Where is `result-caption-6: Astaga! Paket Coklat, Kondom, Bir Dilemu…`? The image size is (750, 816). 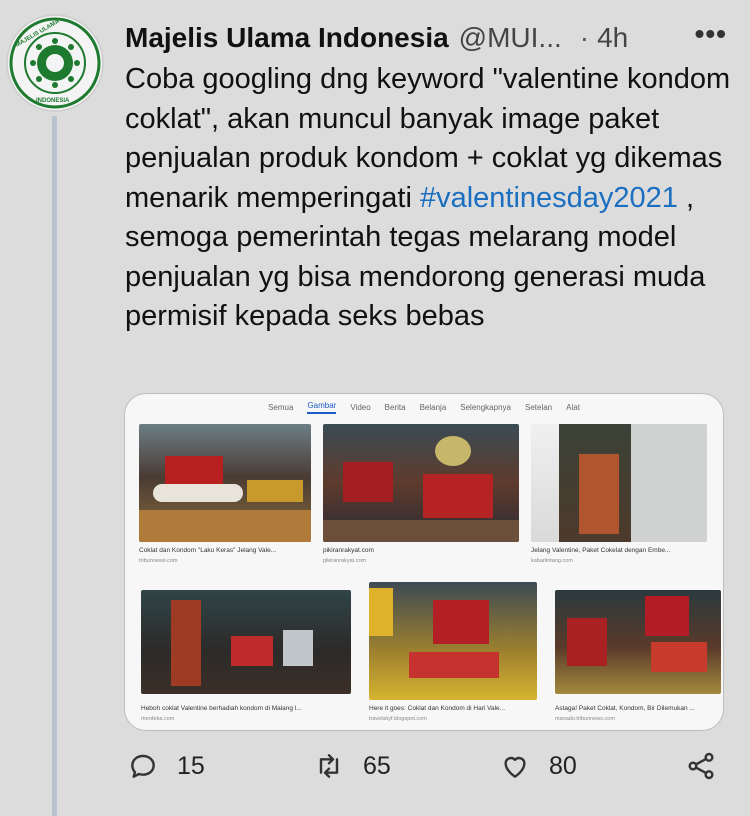
result-caption-6: Astaga! Paket Coklat, Kondom, Bir Dilemu… is located at coordinates (625, 708).